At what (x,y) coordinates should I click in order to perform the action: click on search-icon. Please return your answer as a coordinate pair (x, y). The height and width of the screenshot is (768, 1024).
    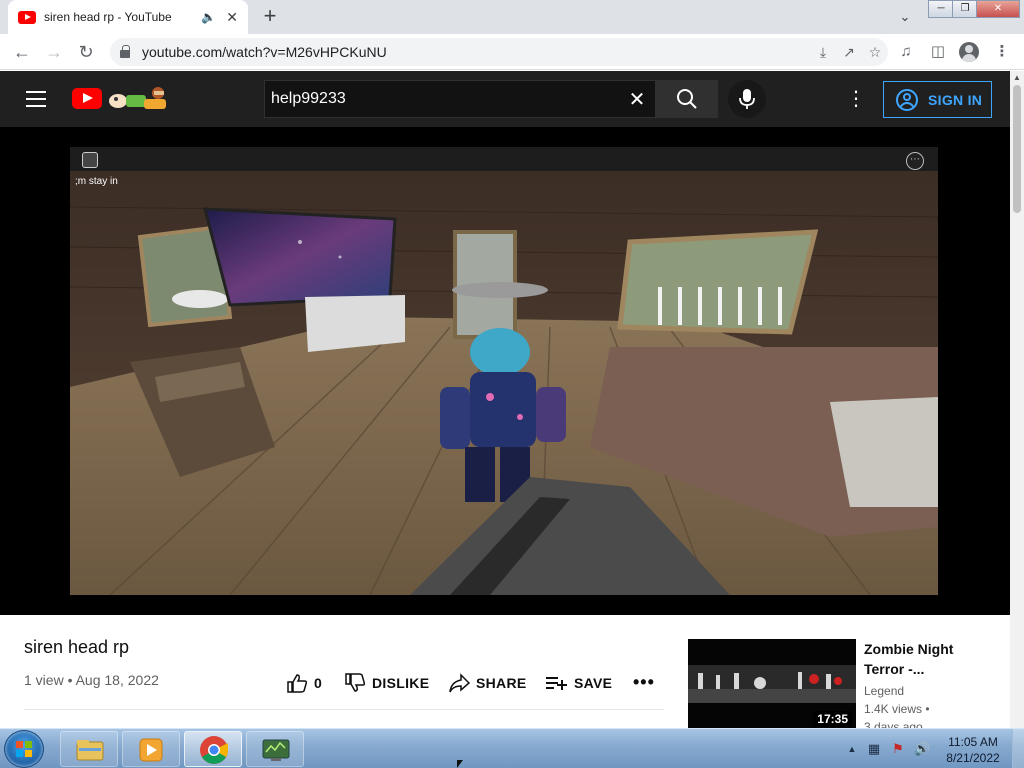
    Looking at the image, I should click on (687, 99).